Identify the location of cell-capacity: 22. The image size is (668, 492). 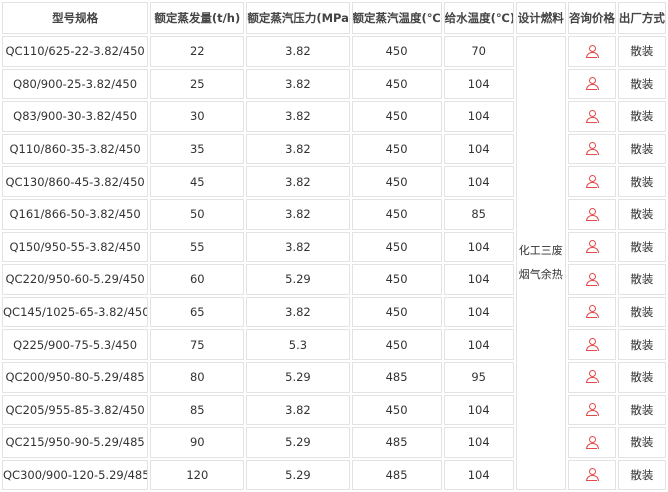
(197, 51).